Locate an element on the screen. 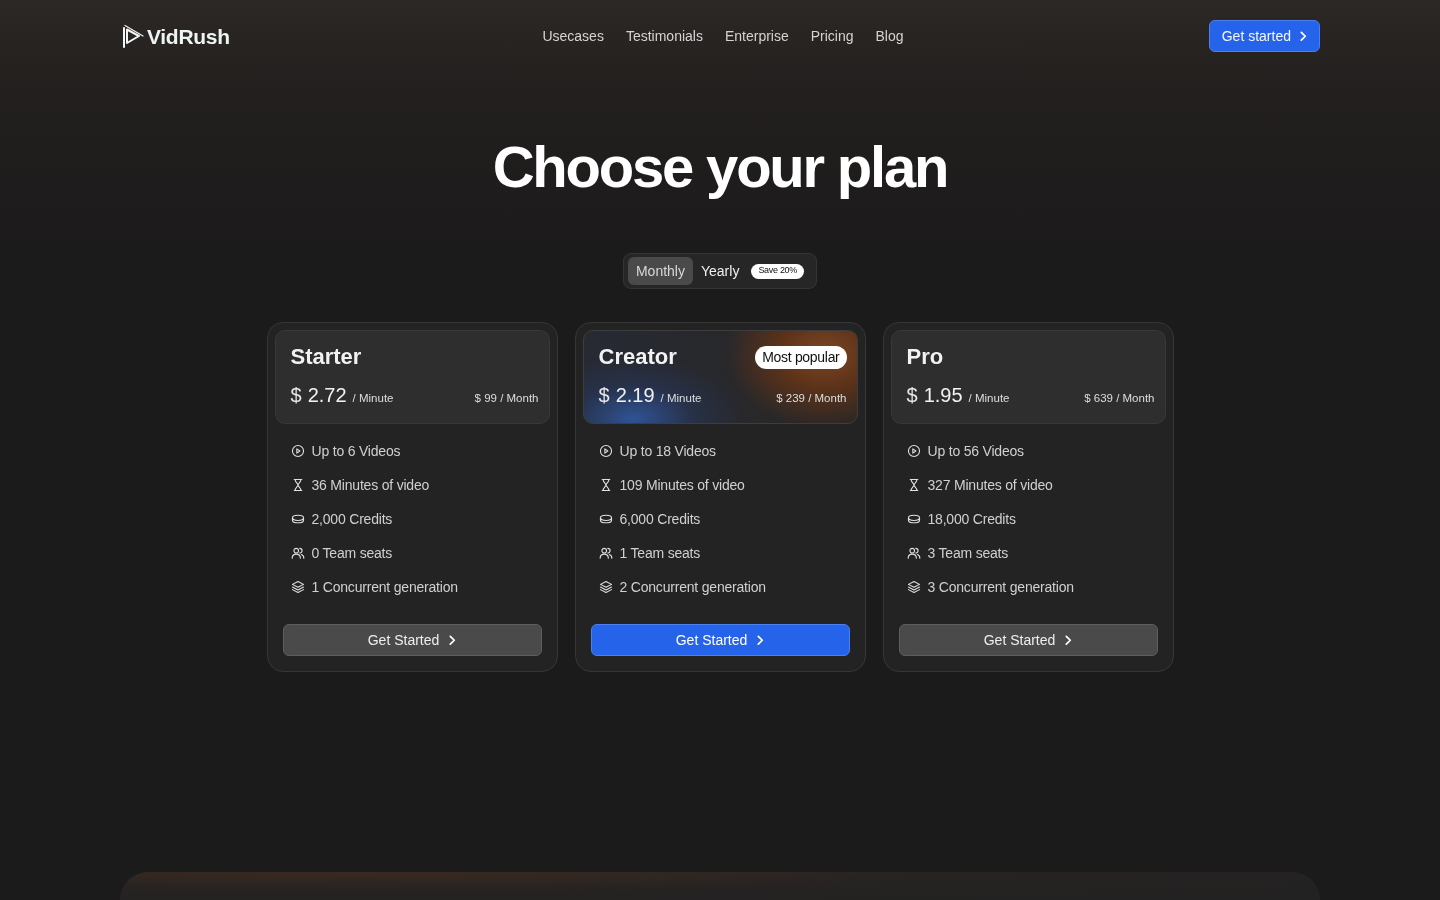  plan-name: Creator is located at coordinates (637, 357).